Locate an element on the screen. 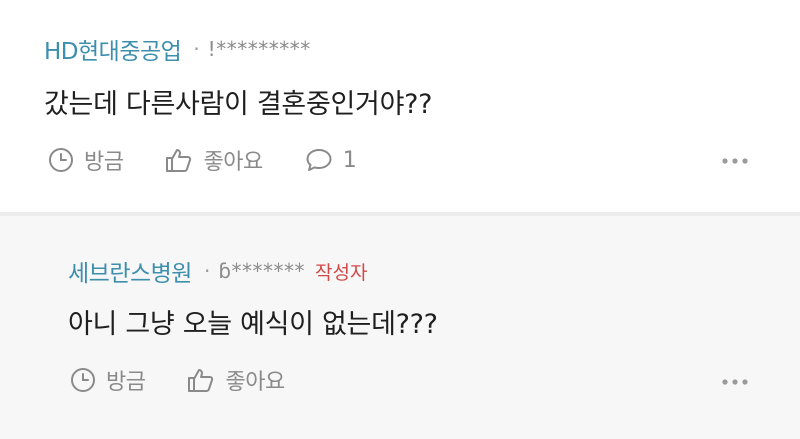 The height and width of the screenshot is (439, 800). reply-meta: 세브란스병원 · ɓ******* 작성자 is located at coordinates (217, 271).